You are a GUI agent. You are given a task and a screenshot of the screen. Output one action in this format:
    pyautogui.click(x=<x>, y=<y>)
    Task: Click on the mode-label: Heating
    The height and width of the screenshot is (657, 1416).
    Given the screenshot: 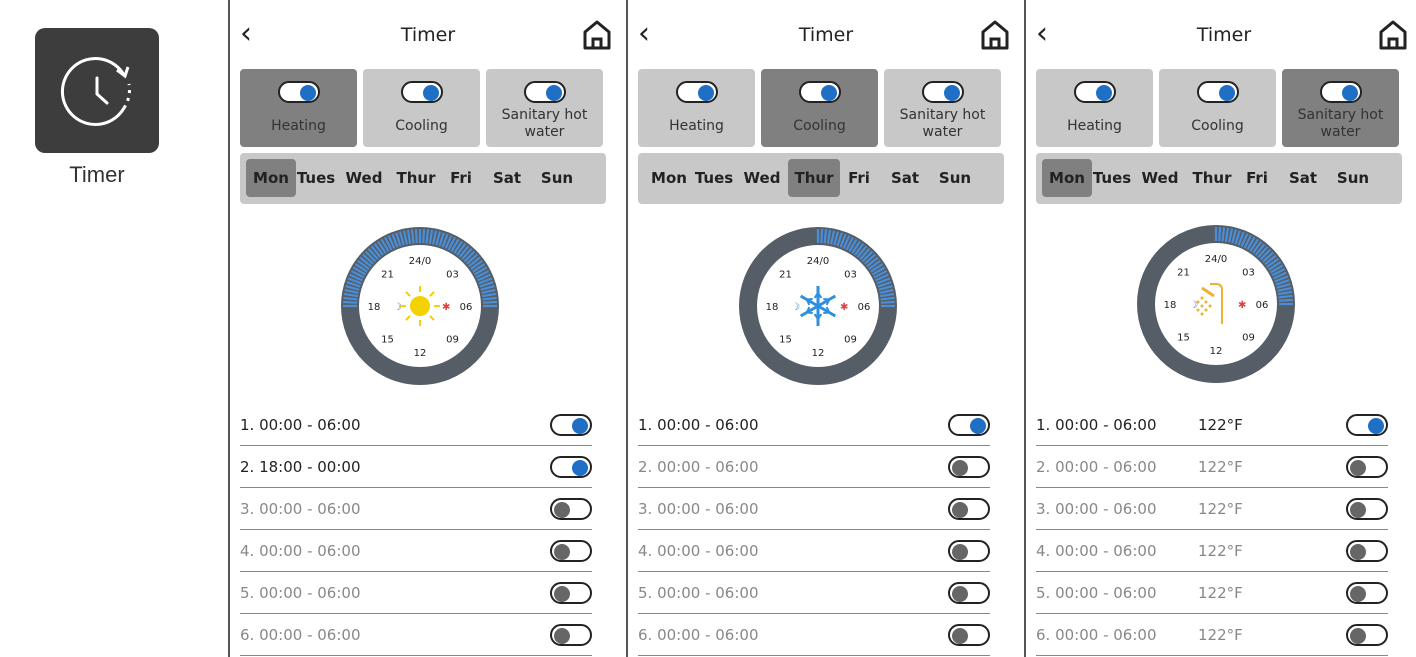 What is the action you would take?
    pyautogui.click(x=696, y=126)
    